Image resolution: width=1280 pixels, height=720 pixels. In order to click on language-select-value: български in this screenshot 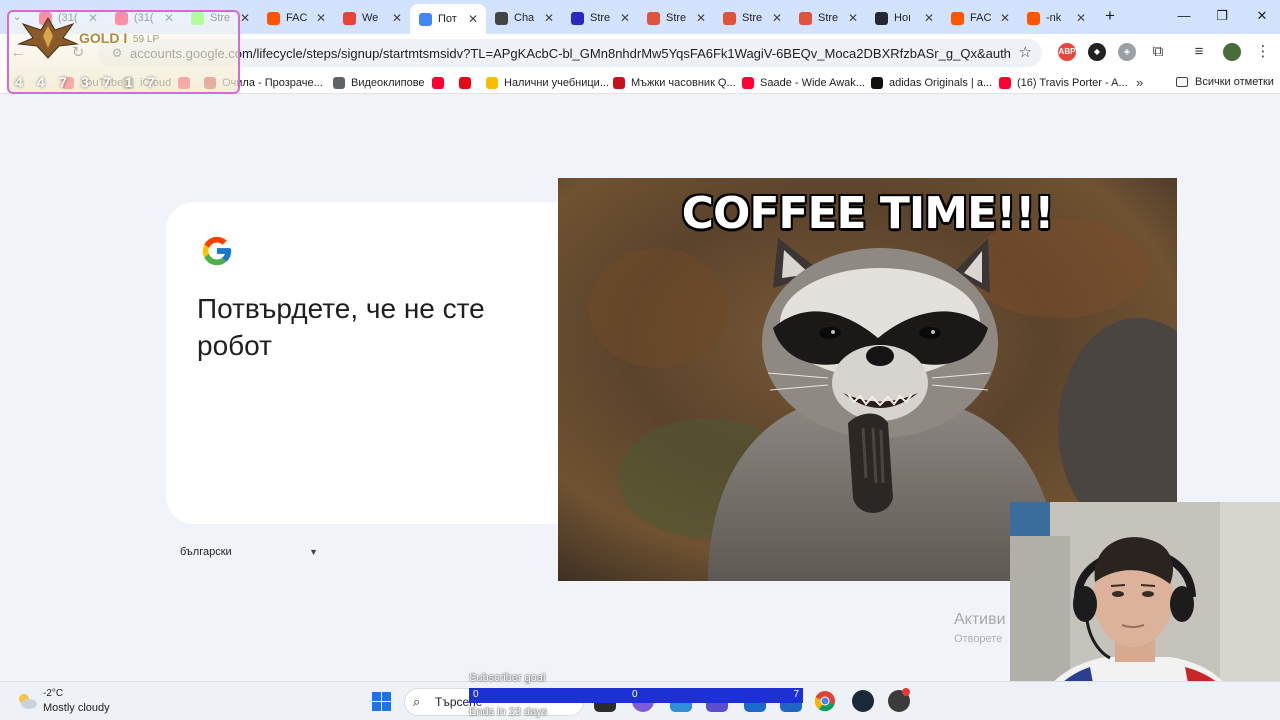, I will do `click(206, 552)`.